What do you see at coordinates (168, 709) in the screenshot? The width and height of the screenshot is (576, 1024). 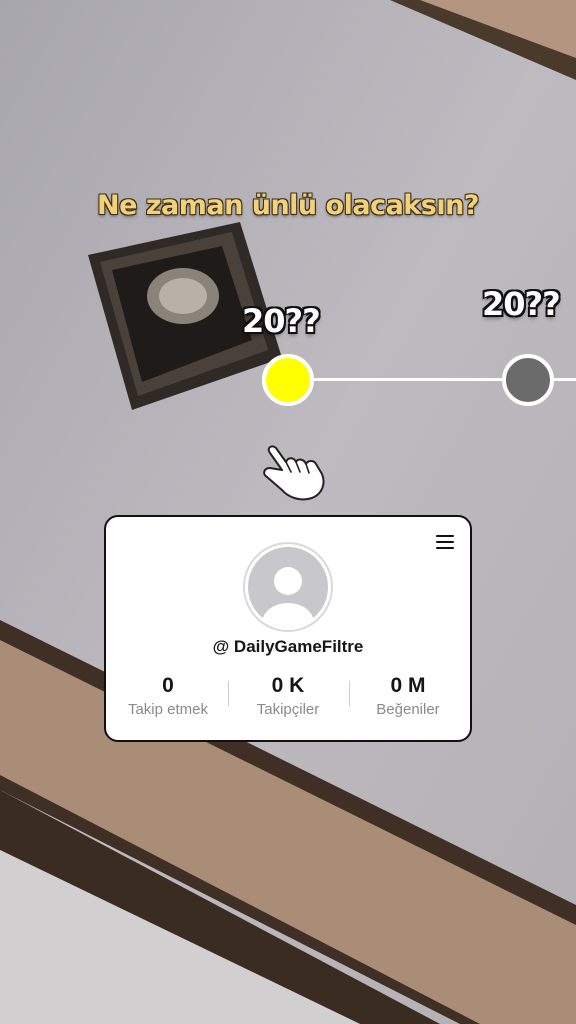 I see `stat-label: Takip etmek` at bounding box center [168, 709].